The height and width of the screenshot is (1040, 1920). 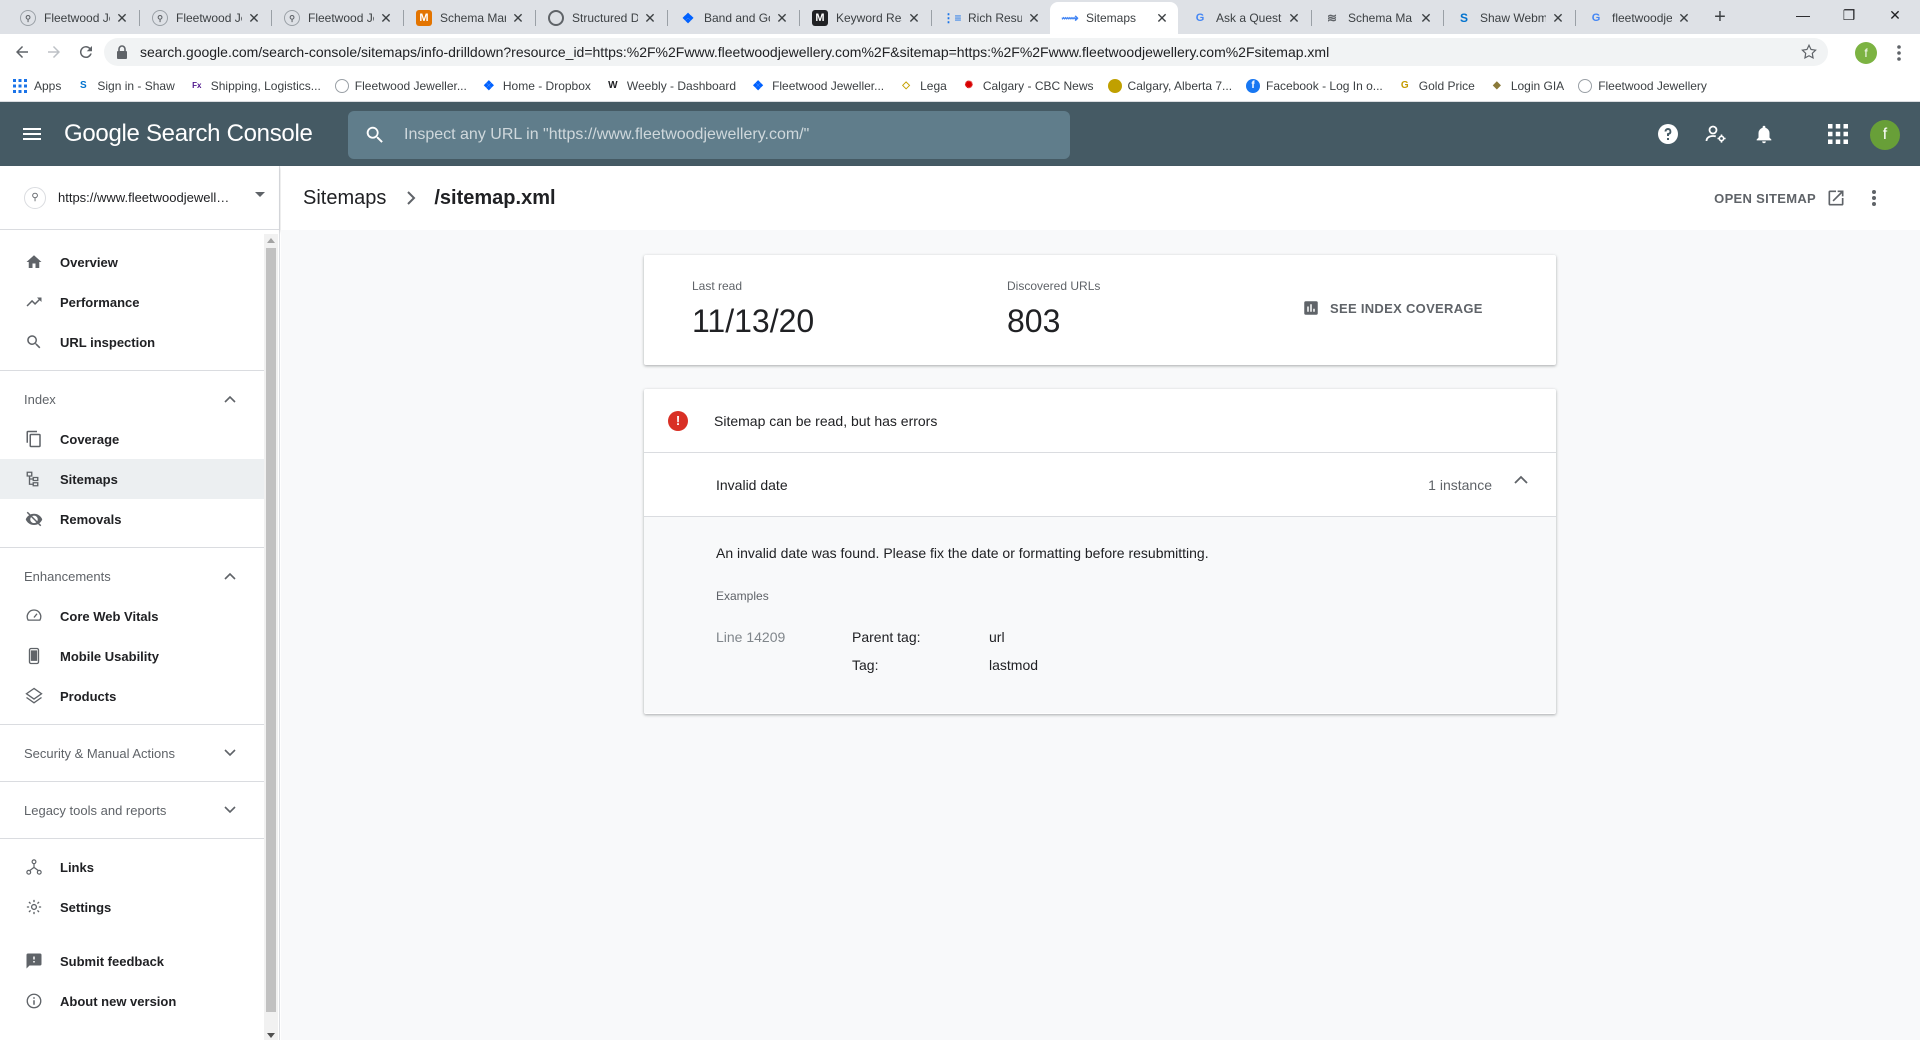 I want to click on sidebar-item-settings: Settings, so click(x=132, y=907).